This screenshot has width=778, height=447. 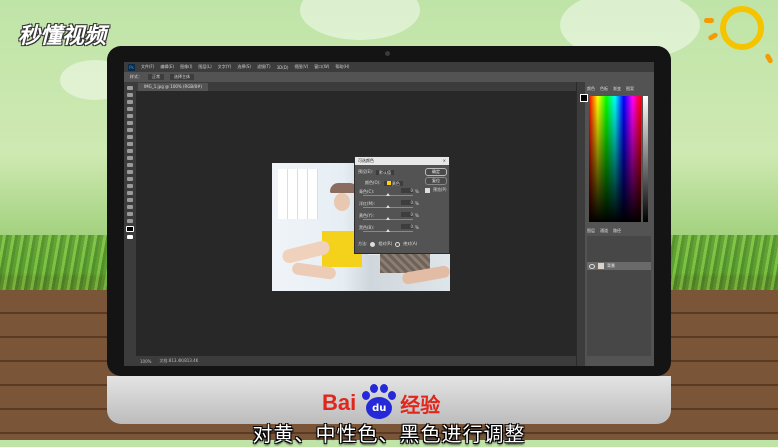 What do you see at coordinates (130, 224) in the screenshot?
I see `tools-panel` at bounding box center [130, 224].